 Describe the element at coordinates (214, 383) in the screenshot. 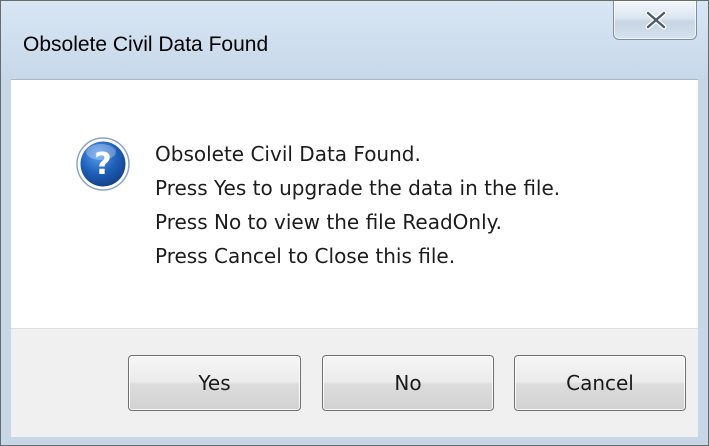

I see `yes-button: Yes` at that location.